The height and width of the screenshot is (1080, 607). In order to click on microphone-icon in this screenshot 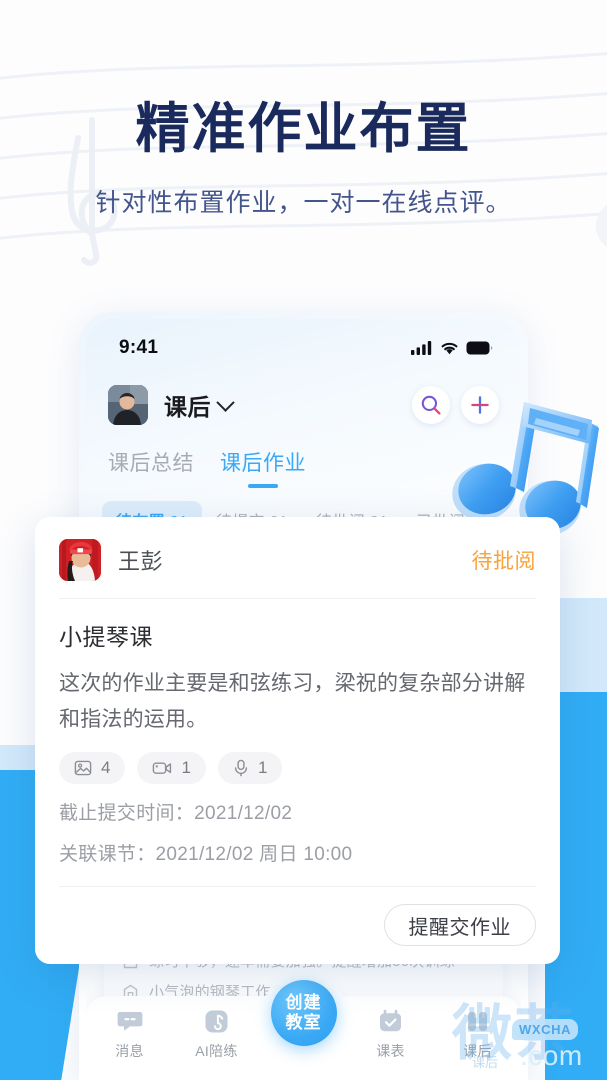, I will do `click(241, 768)`.